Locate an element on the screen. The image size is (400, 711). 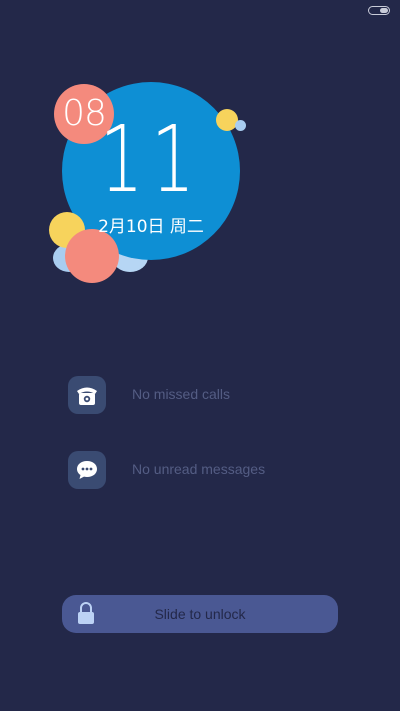
missed-calls-label: No missed calls is located at coordinates (181, 394).